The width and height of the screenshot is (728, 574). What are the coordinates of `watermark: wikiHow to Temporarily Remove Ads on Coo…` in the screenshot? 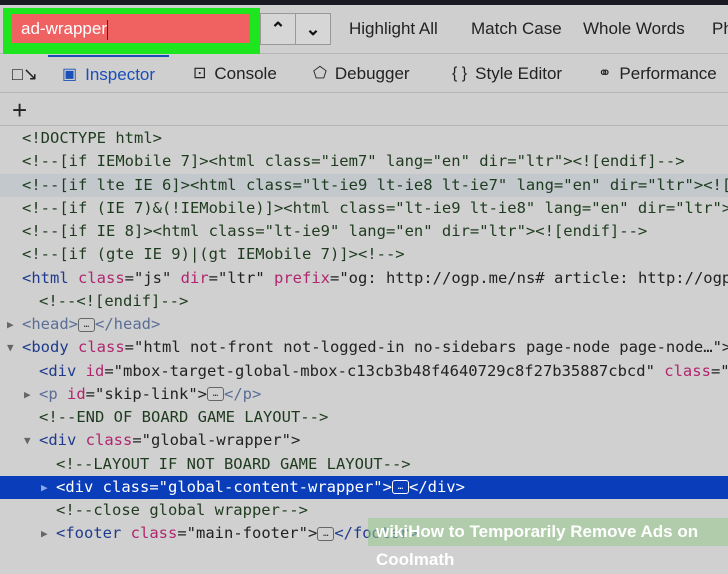 It's located at (548, 543).